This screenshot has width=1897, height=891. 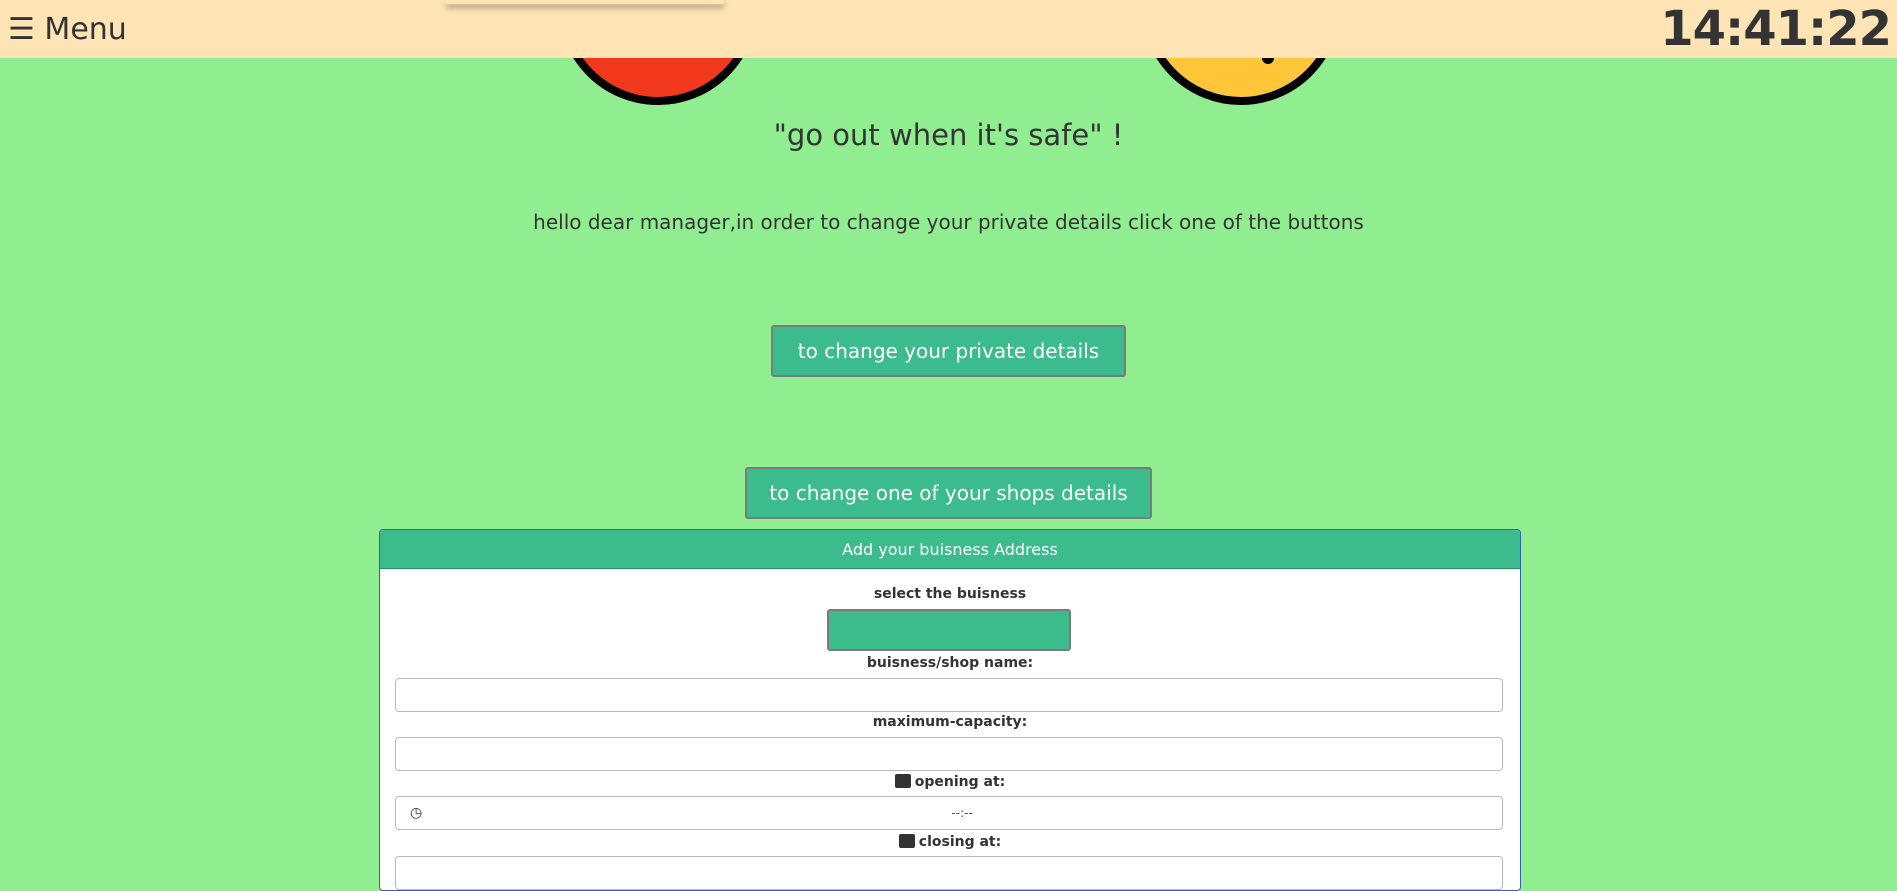 I want to click on menu-button: ☰ Menu, so click(x=67, y=29).